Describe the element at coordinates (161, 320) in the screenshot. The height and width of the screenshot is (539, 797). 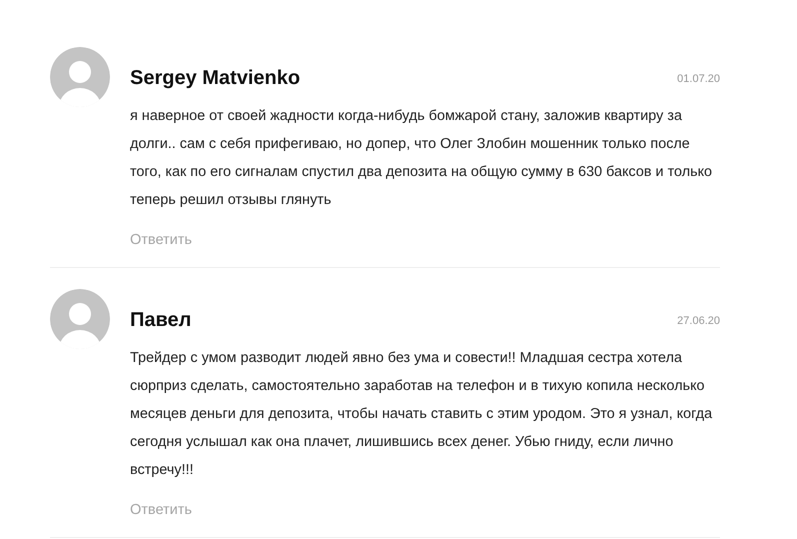
I see `author-name: Павел` at that location.